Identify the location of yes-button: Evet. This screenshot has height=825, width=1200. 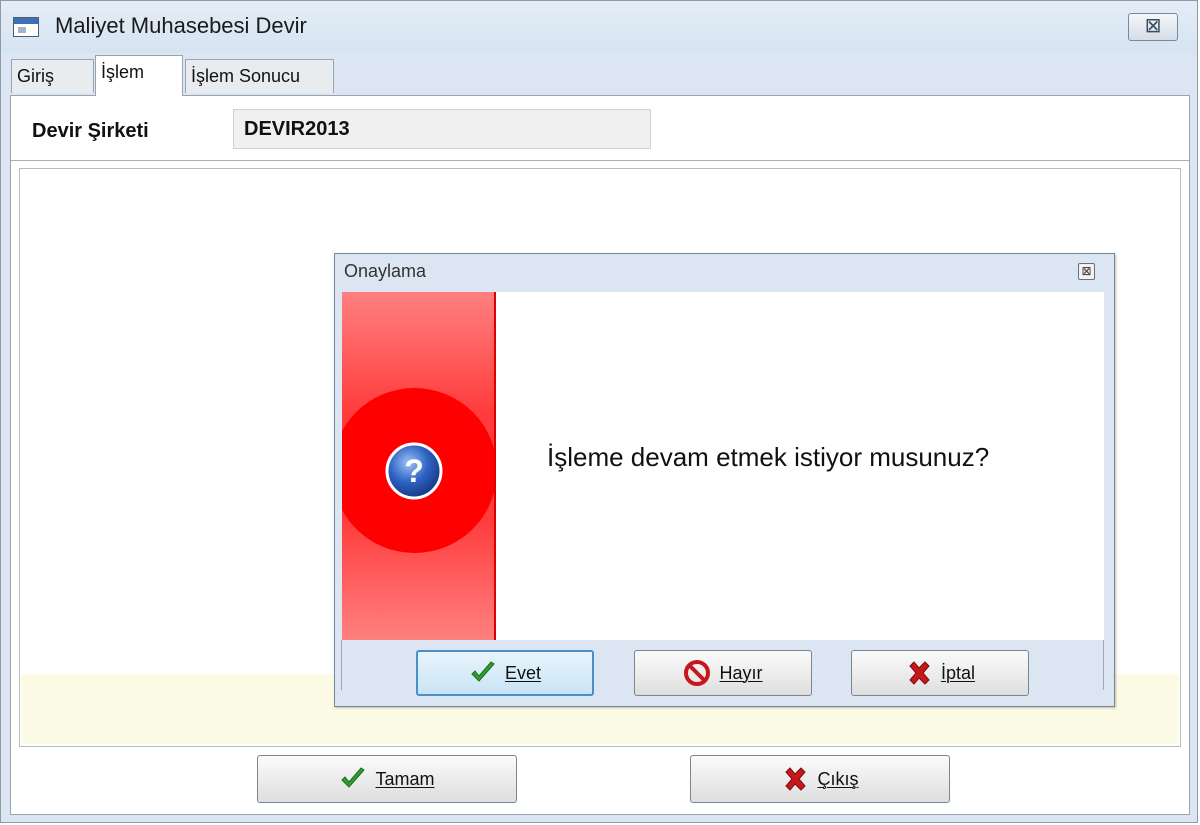
(505, 673).